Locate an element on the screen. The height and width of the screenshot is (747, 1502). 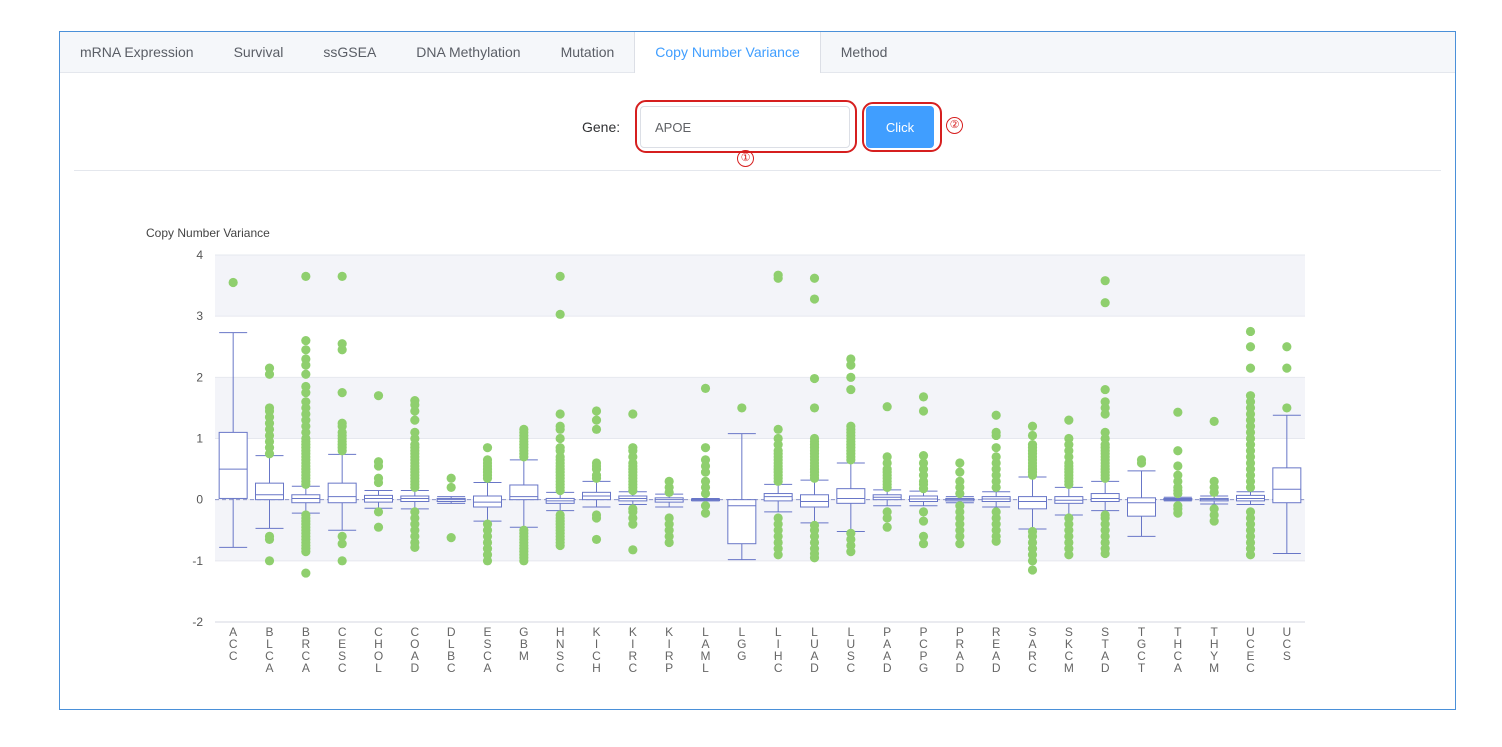
box-esca is located at coordinates (487, 501).